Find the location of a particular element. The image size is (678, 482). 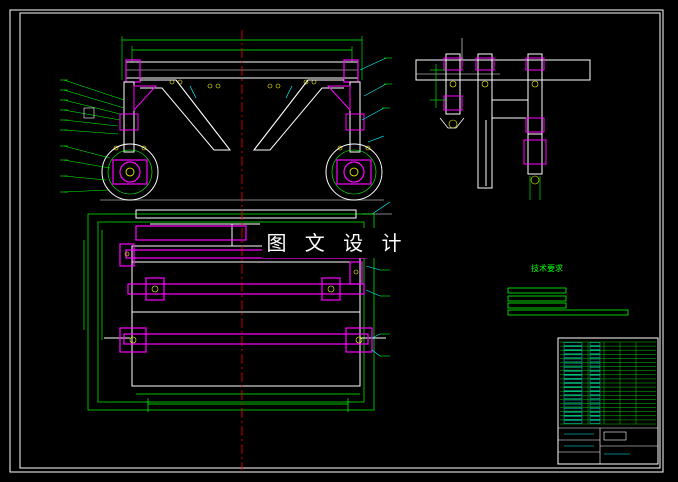

title-block is located at coordinates (608, 401).